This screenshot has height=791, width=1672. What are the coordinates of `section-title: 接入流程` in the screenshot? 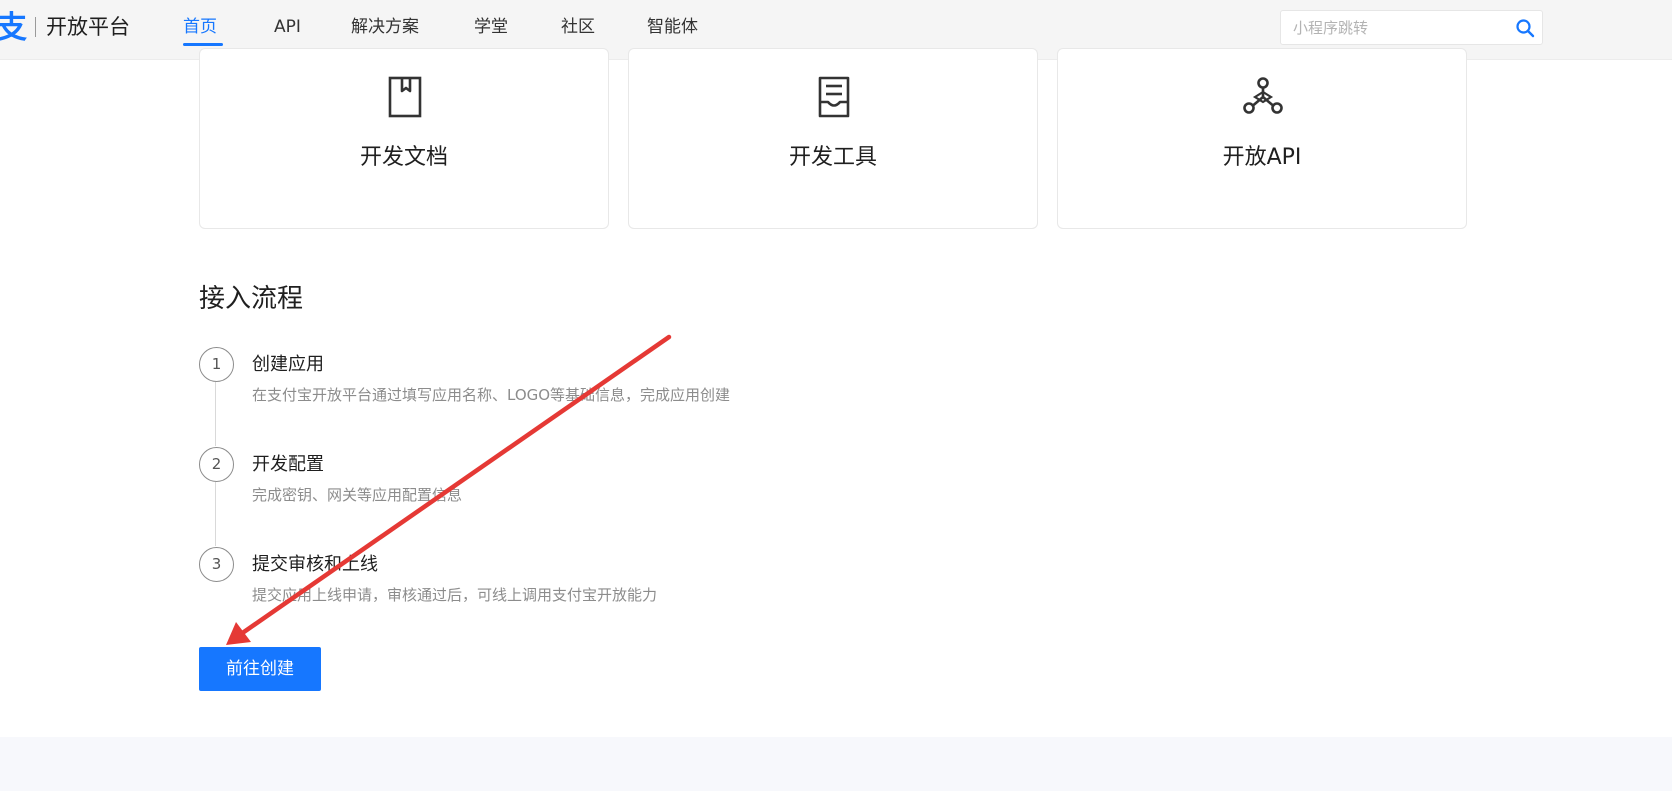 It's located at (251, 299).